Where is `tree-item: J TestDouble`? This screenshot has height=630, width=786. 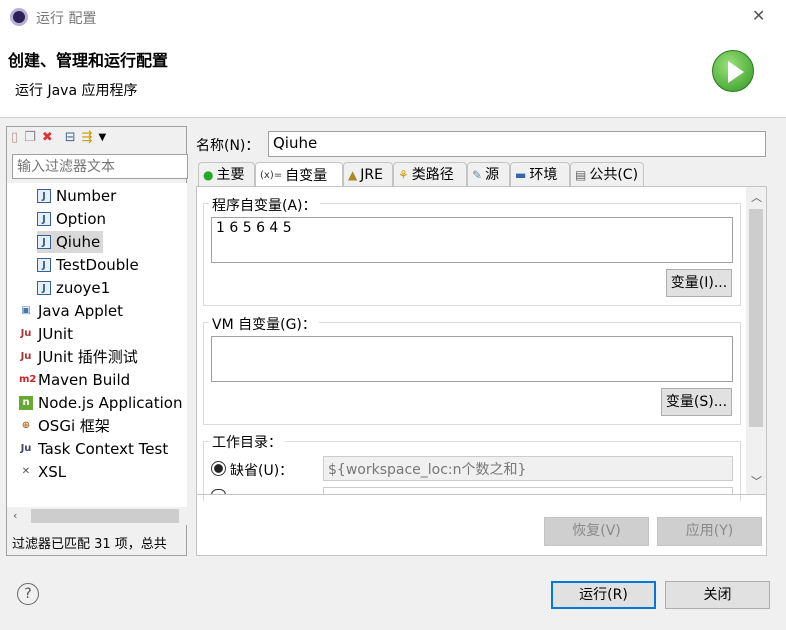
tree-item: J TestDouble is located at coordinates (89, 265).